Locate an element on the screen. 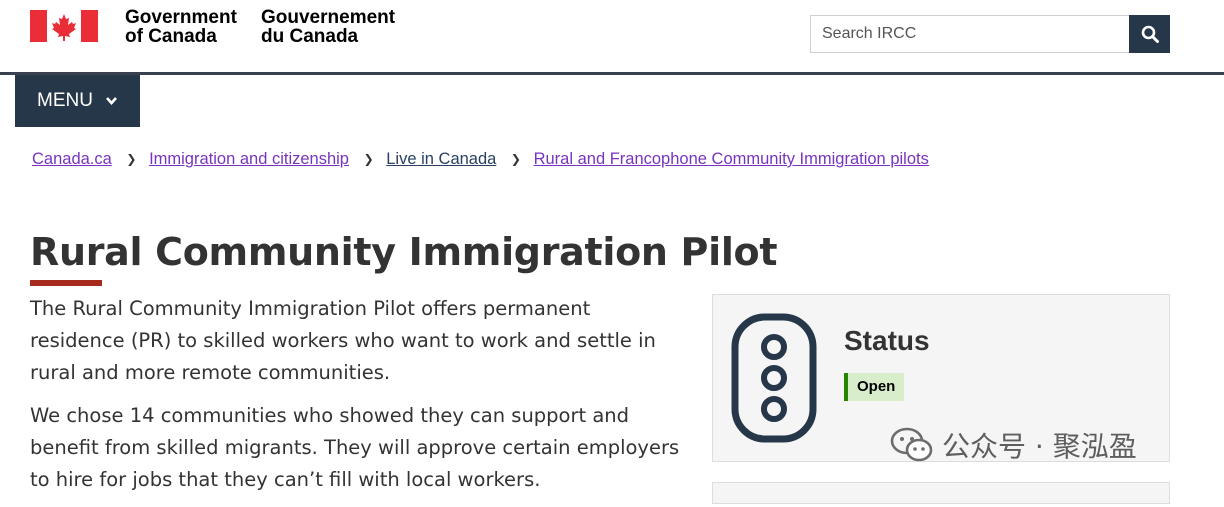 The width and height of the screenshot is (1224, 507). canada-flag-icon is located at coordinates (64, 26).